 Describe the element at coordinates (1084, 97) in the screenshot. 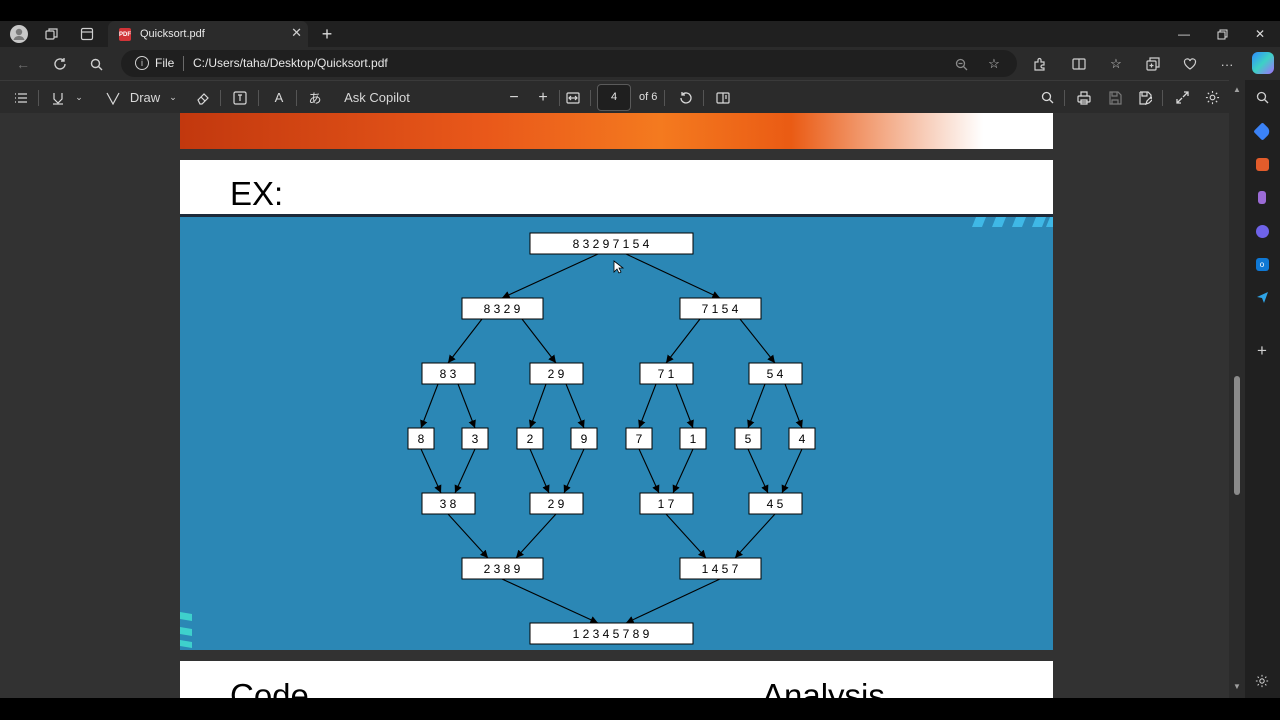

I see `print-icon` at that location.